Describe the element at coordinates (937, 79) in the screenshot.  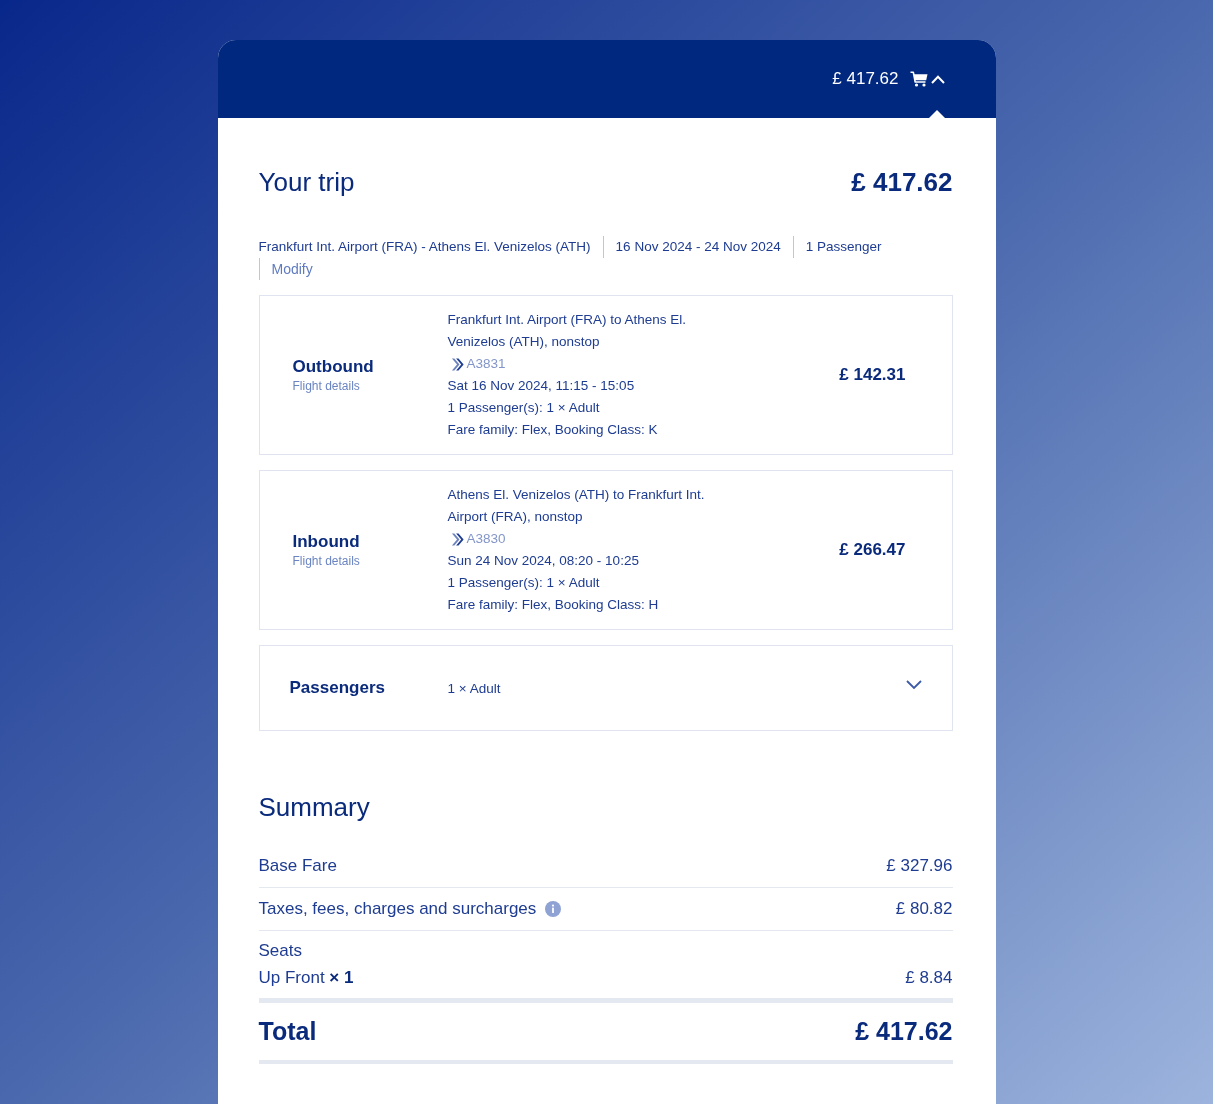
I see `chevron-up-icon` at that location.